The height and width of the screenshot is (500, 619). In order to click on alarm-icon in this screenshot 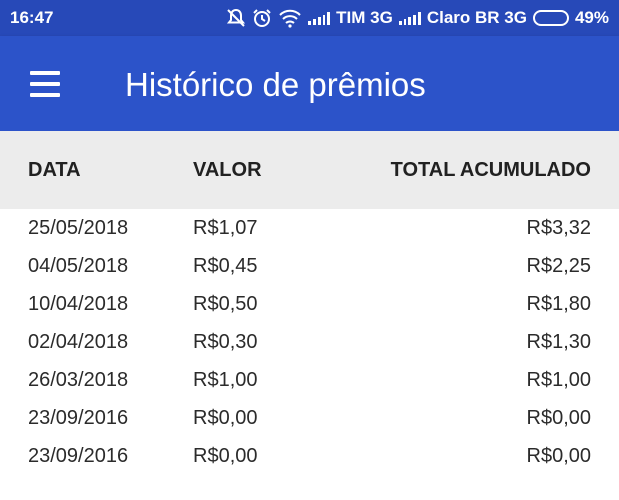, I will do `click(262, 18)`.